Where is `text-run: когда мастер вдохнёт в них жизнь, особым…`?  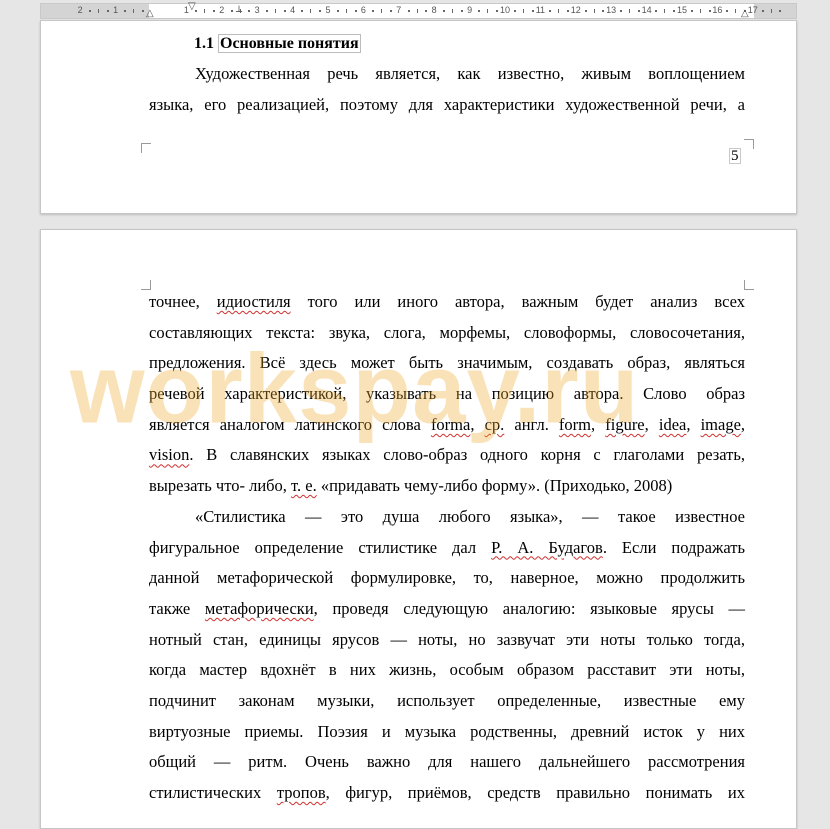 text-run: когда мастер вдохнёт в них жизнь, особым… is located at coordinates (447, 670).